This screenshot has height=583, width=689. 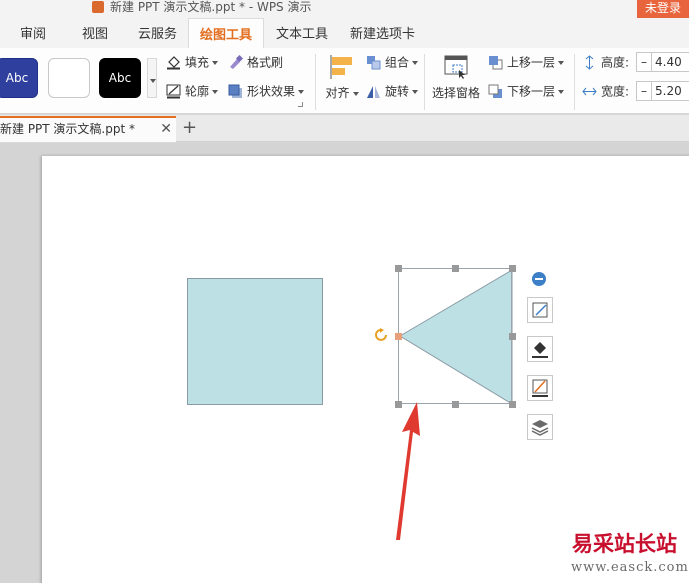 I want to click on shape-style-blue: Abc, so click(x=19, y=78).